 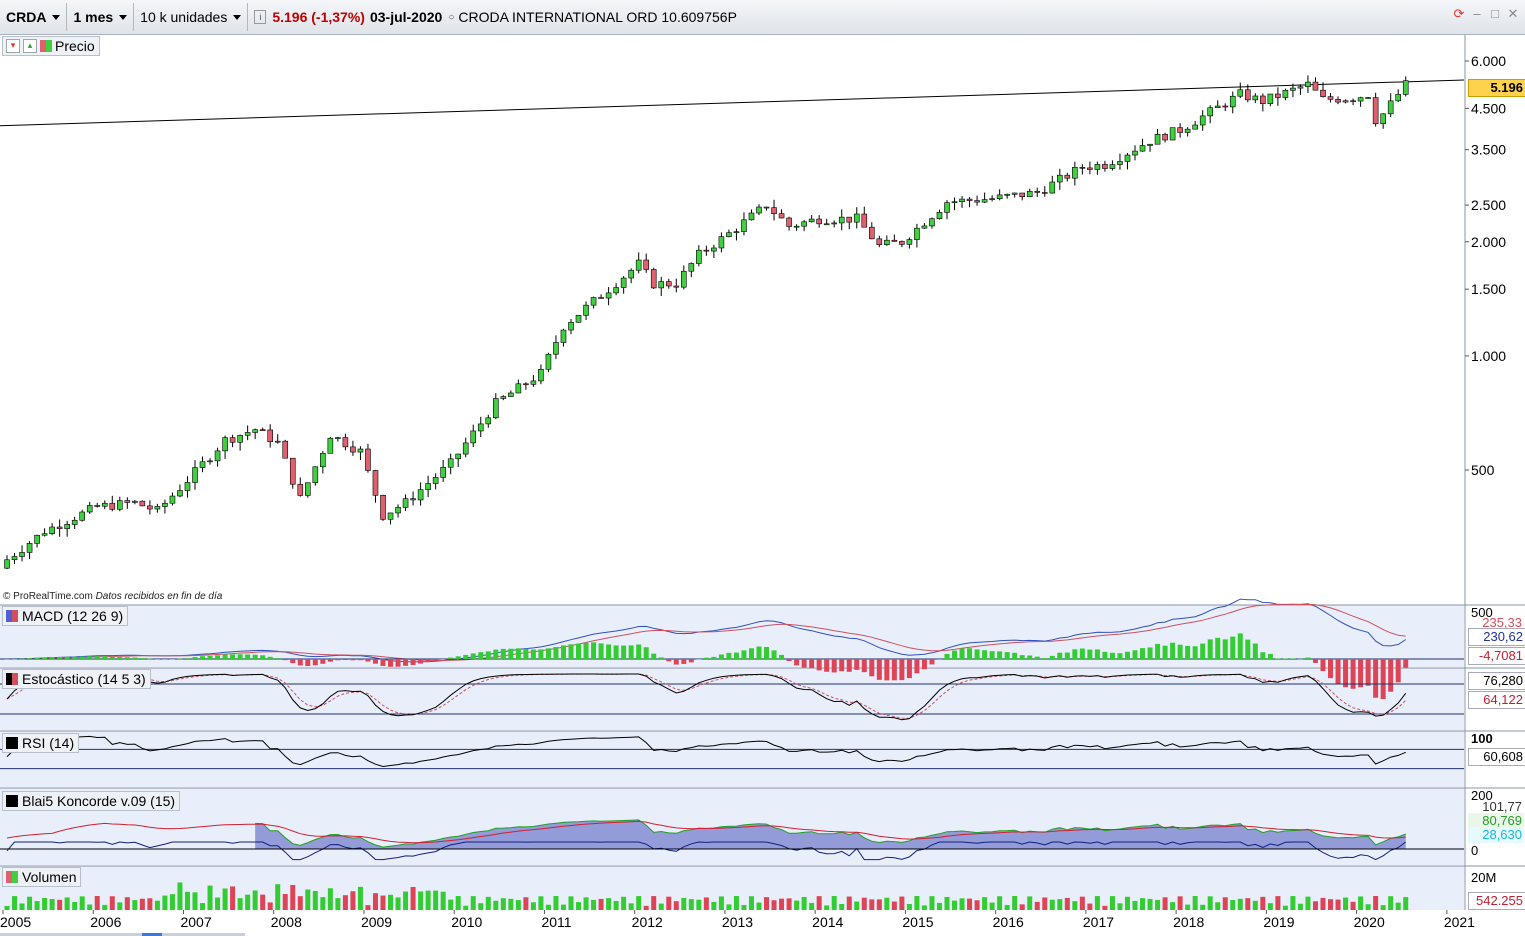 I want to click on minimize-icon: –, so click(x=1477, y=13).